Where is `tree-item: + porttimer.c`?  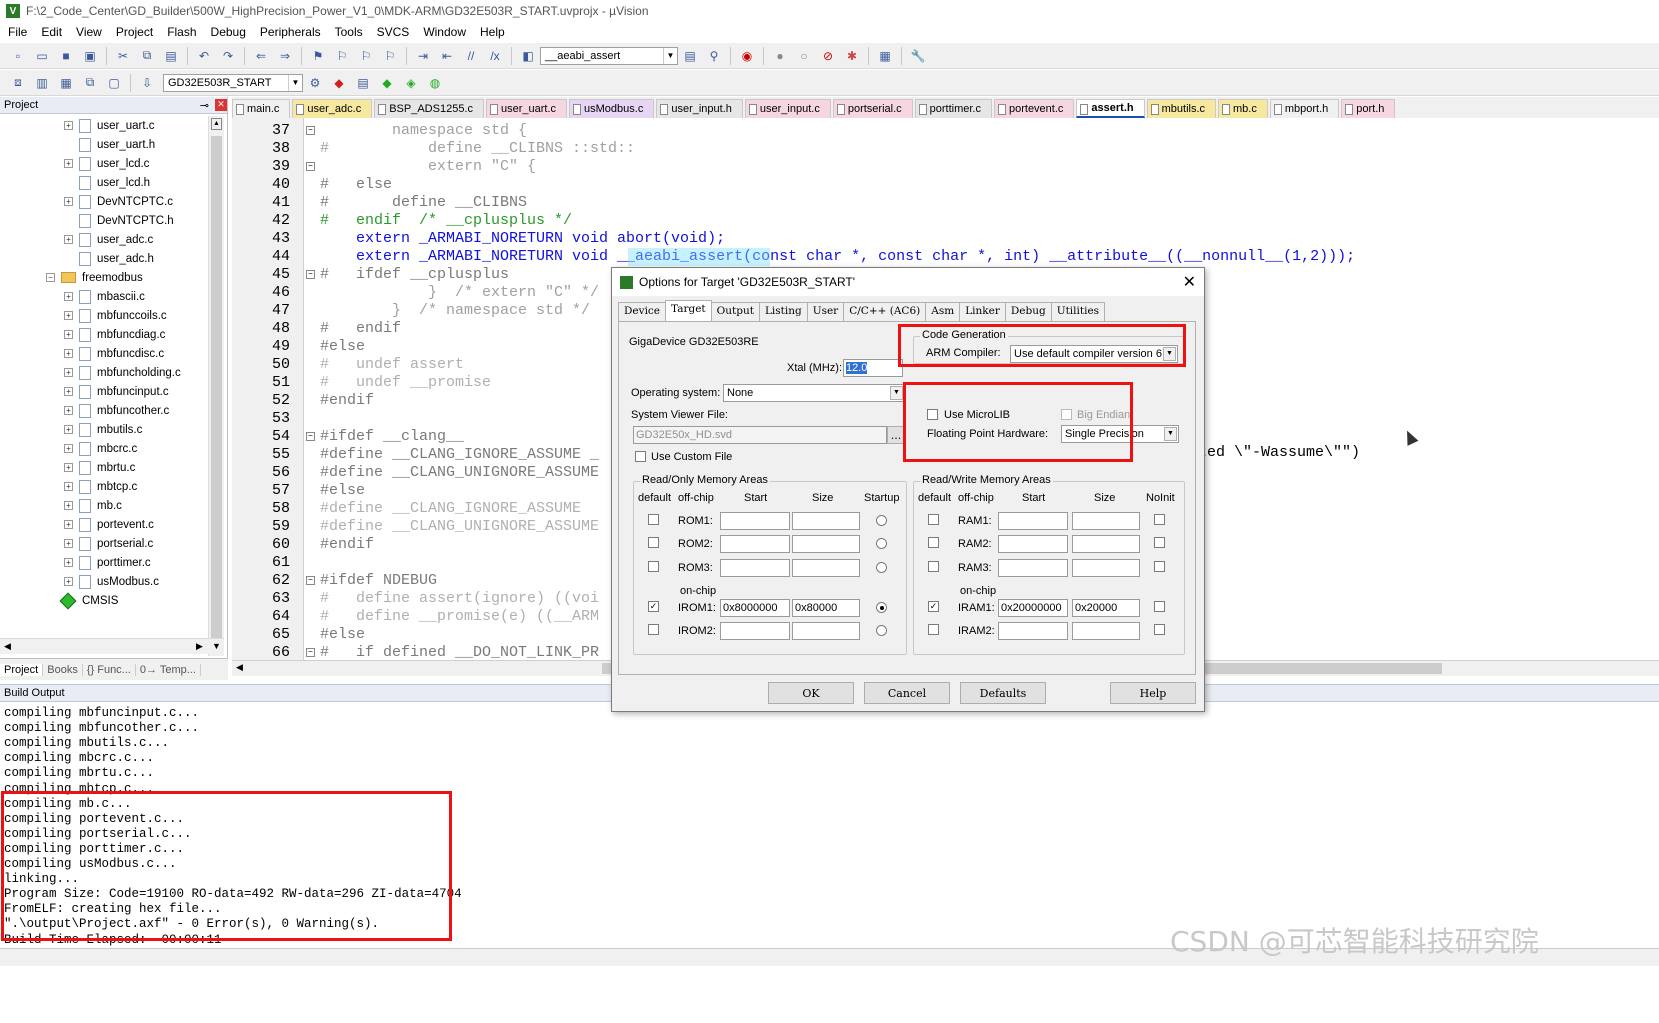 tree-item: + porttimer.c is located at coordinates (107, 562).